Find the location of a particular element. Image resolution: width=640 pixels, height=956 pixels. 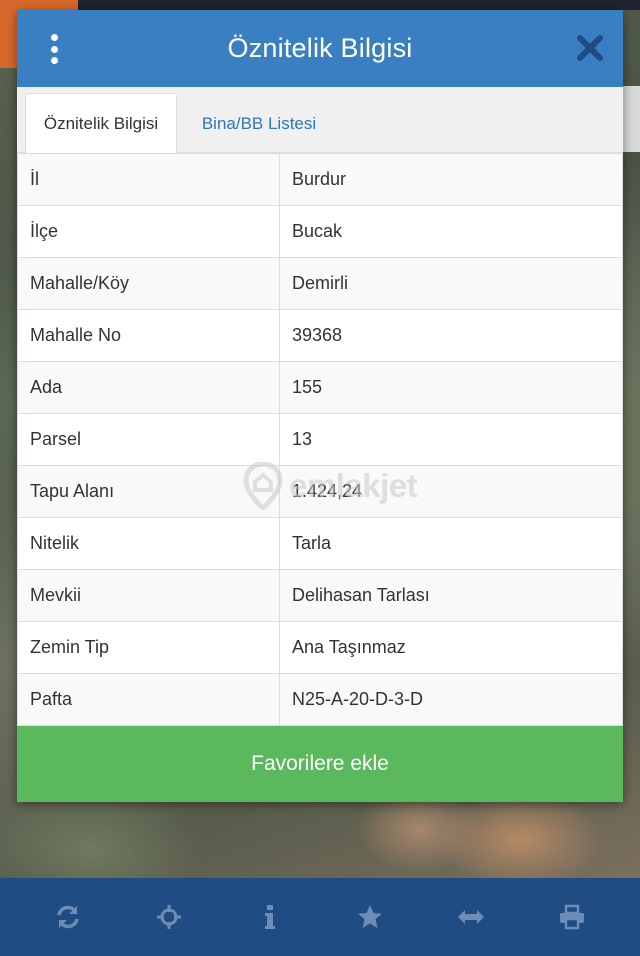

tab-attribute-info: Öznitelik Bilgisi is located at coordinates (101, 123).